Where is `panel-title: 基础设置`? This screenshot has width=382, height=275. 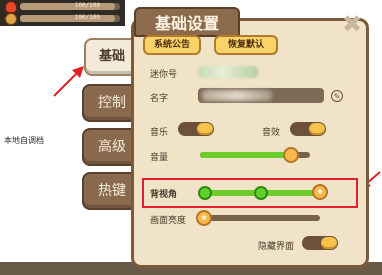 panel-title: 基础设置 is located at coordinates (187, 22).